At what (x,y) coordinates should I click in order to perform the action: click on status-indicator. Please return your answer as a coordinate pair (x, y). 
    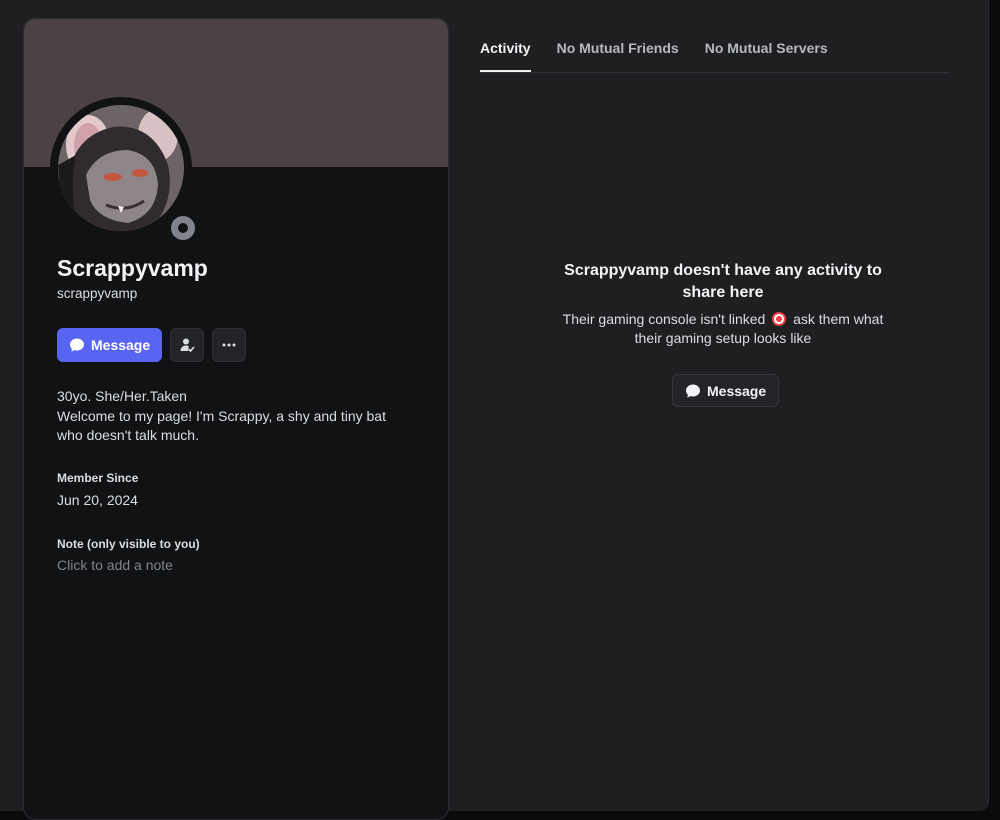
    Looking at the image, I should click on (183, 228).